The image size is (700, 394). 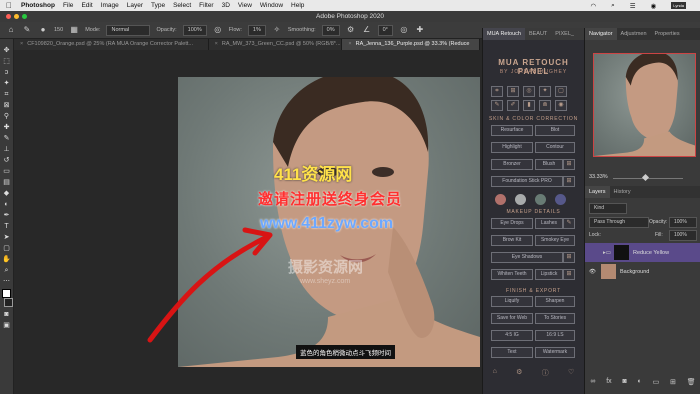 What do you see at coordinates (277, 30) in the screenshot?
I see `airbrush-icon: ✧` at bounding box center [277, 30].